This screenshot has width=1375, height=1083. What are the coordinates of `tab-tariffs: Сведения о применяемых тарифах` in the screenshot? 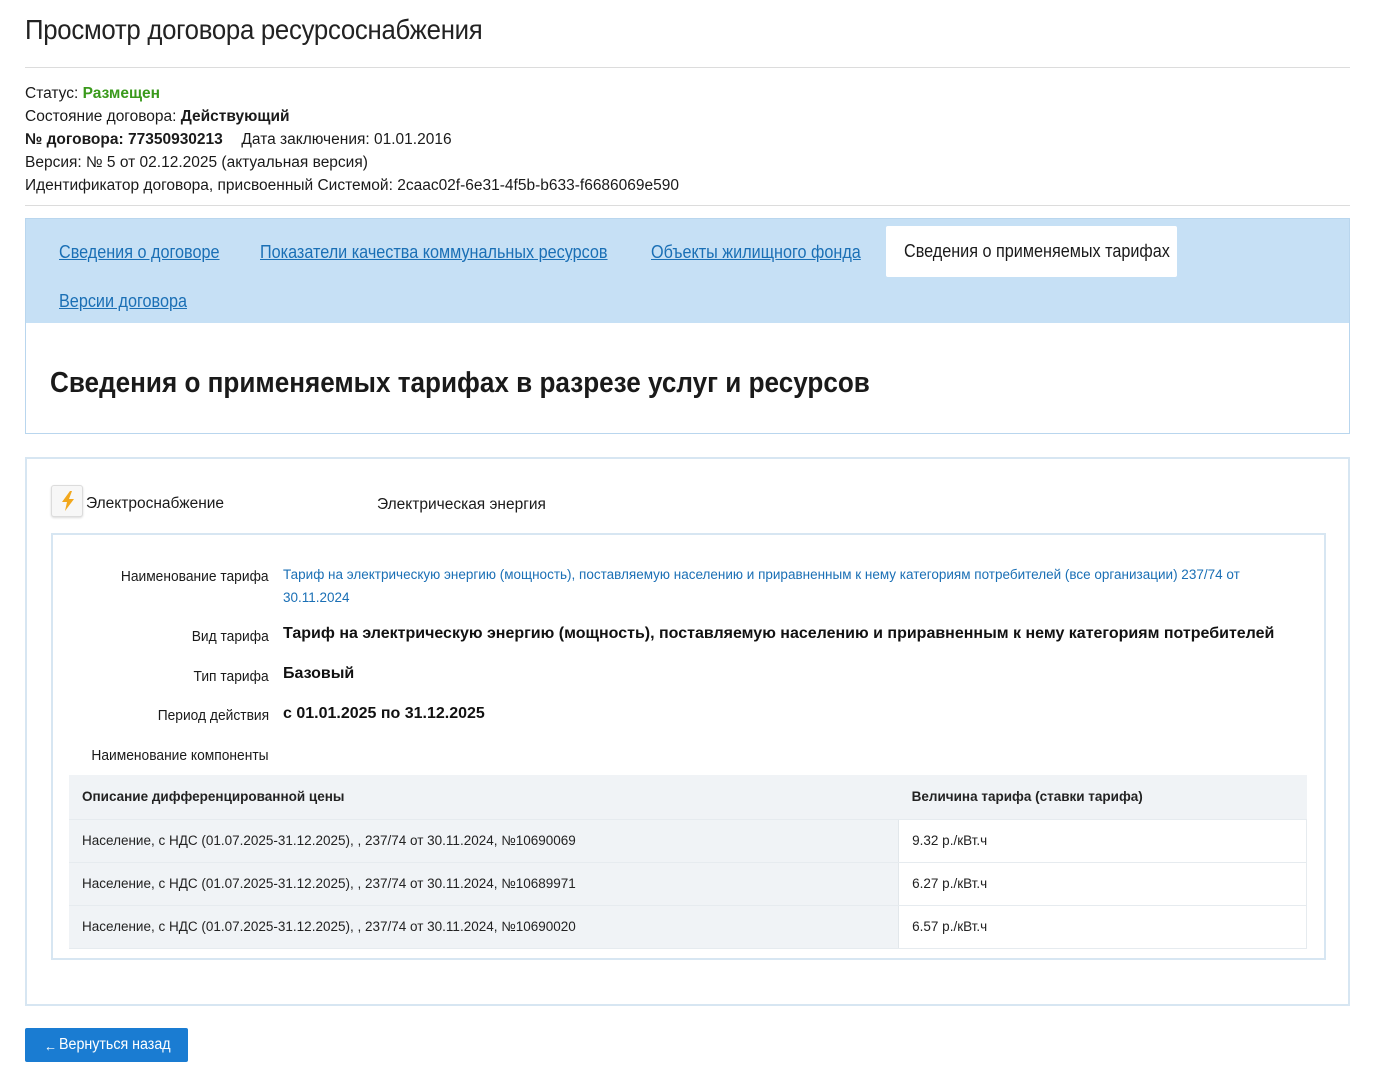 It's located at (1031, 251).